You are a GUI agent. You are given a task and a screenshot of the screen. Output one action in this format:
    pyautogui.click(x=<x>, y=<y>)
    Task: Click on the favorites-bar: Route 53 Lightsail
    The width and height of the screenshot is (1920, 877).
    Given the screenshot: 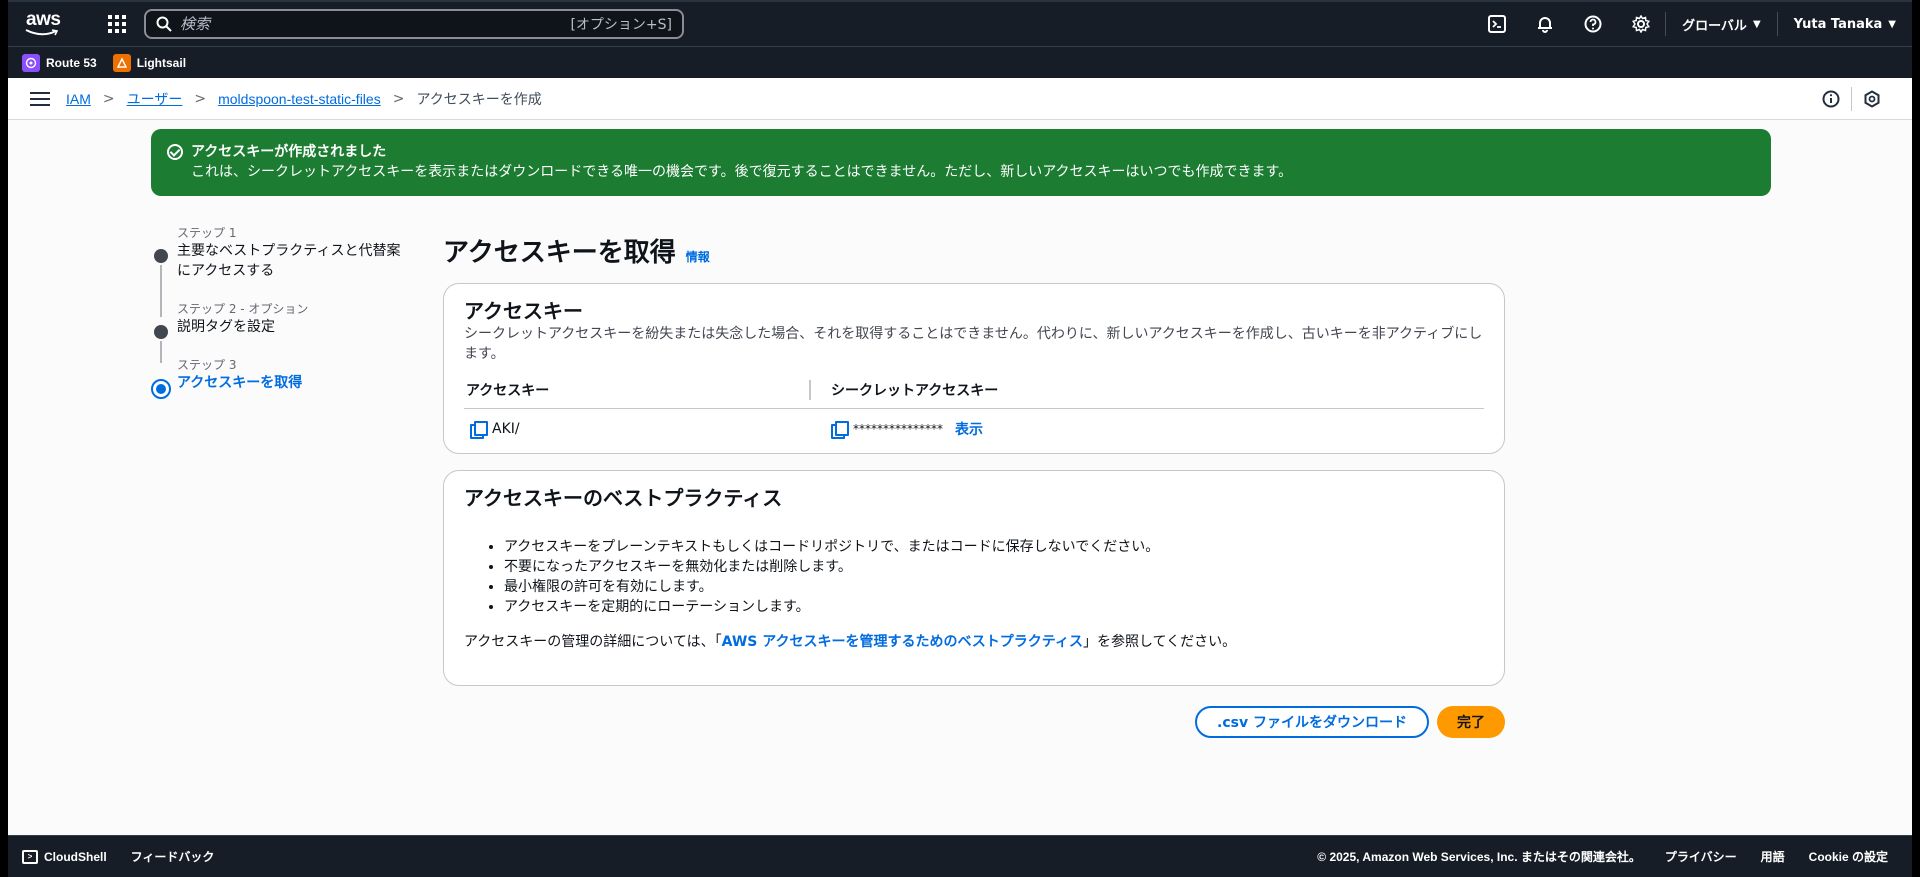 What is the action you would take?
    pyautogui.click(x=960, y=62)
    